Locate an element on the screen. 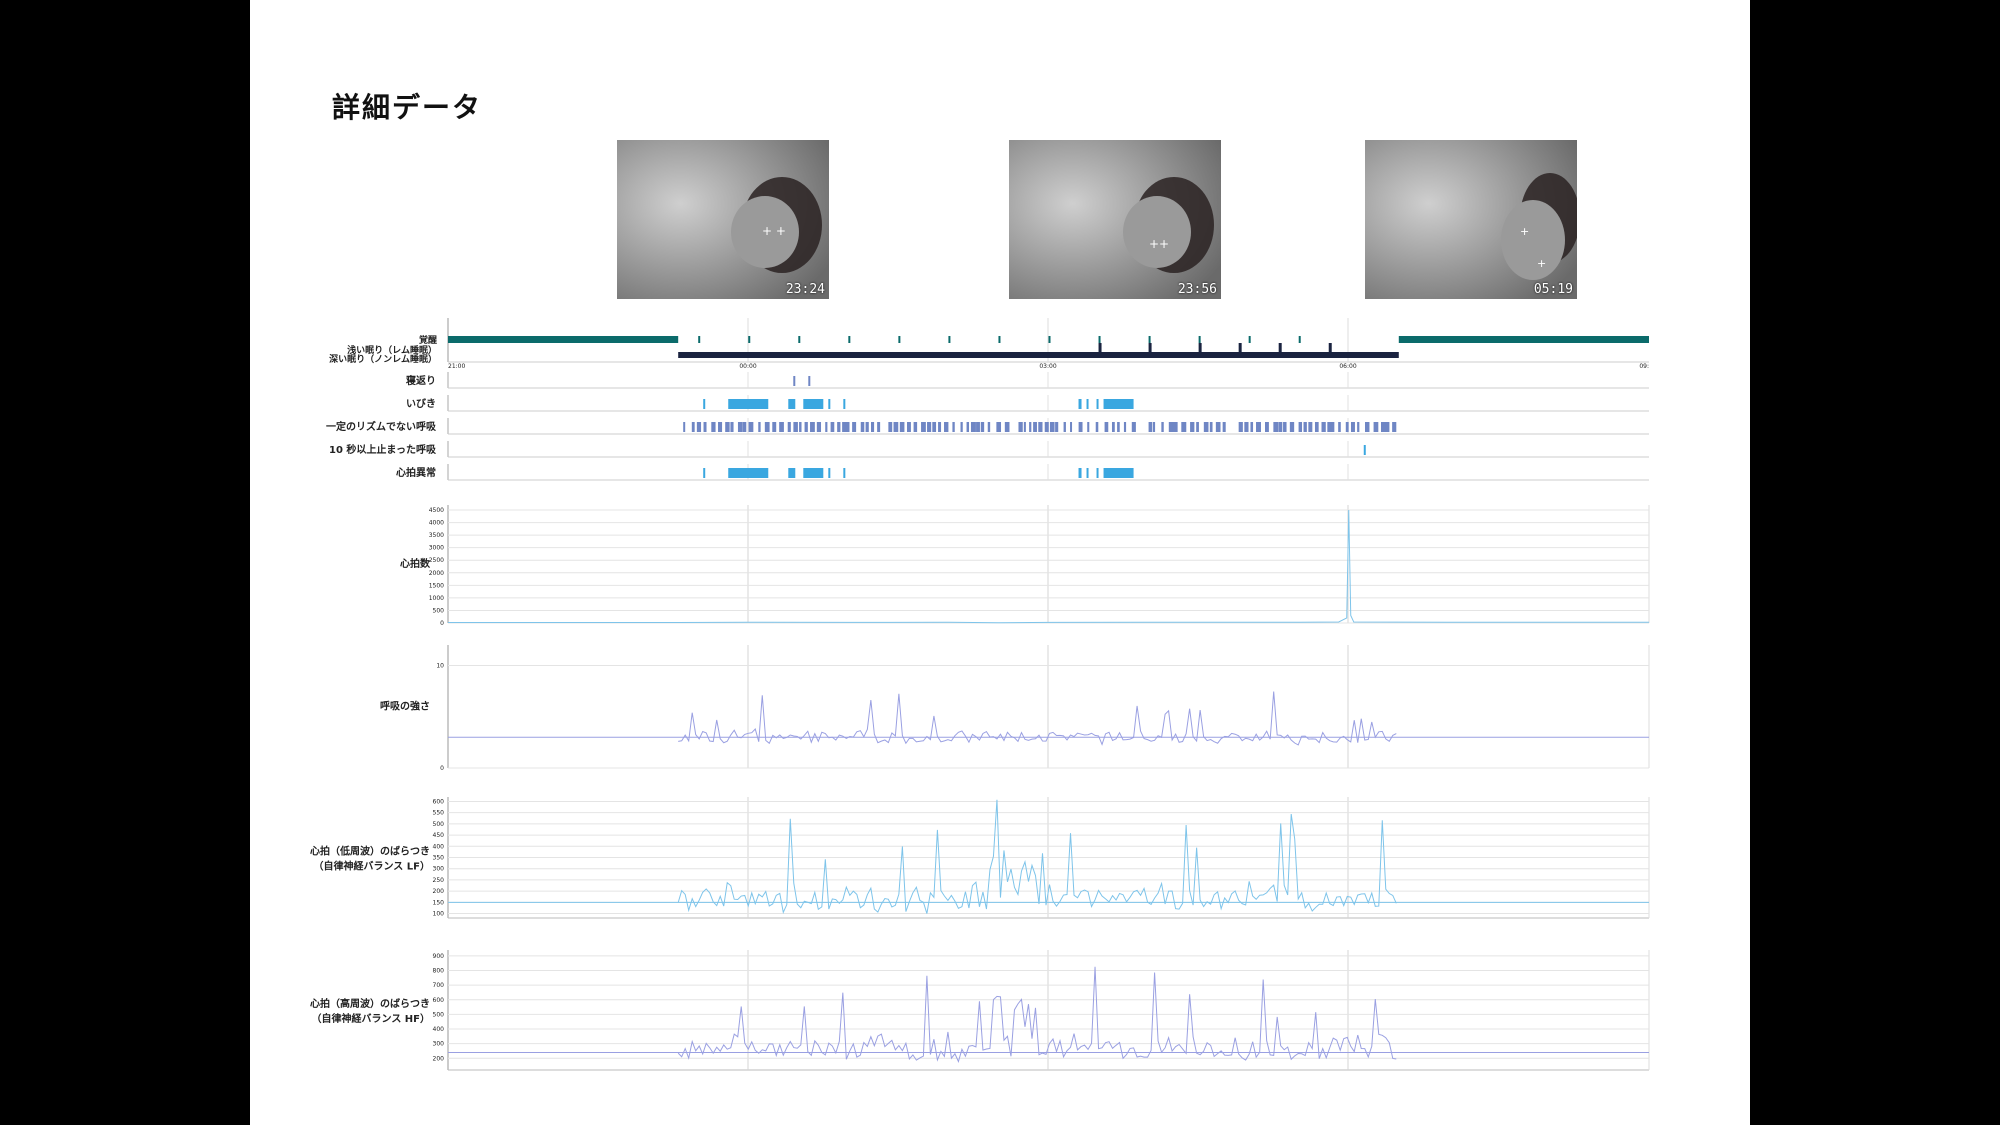 The width and height of the screenshot is (2000, 1125). event-row-label: 10 秒以上止まった呼吸 is located at coordinates (383, 449).